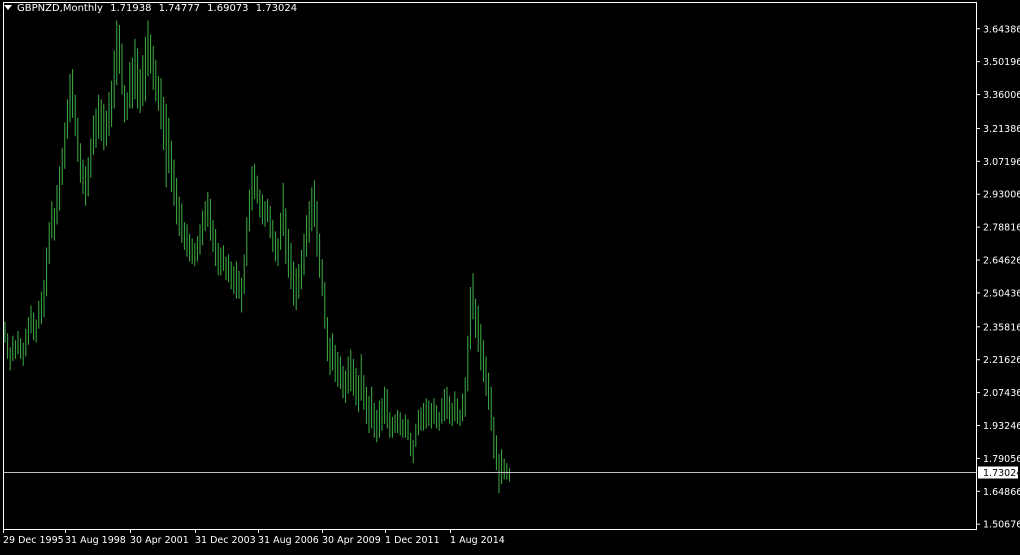  I want to click on x-tick-label: 30 Apr 2009, so click(351, 540).